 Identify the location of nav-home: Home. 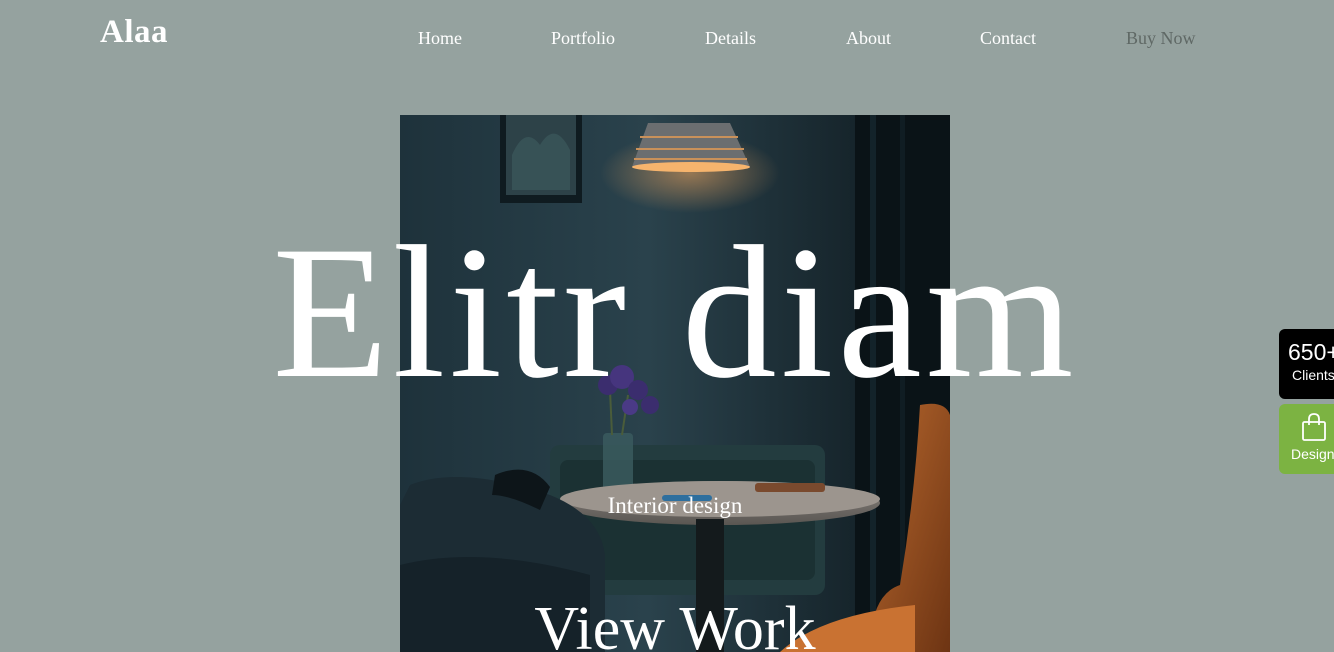
(440, 38).